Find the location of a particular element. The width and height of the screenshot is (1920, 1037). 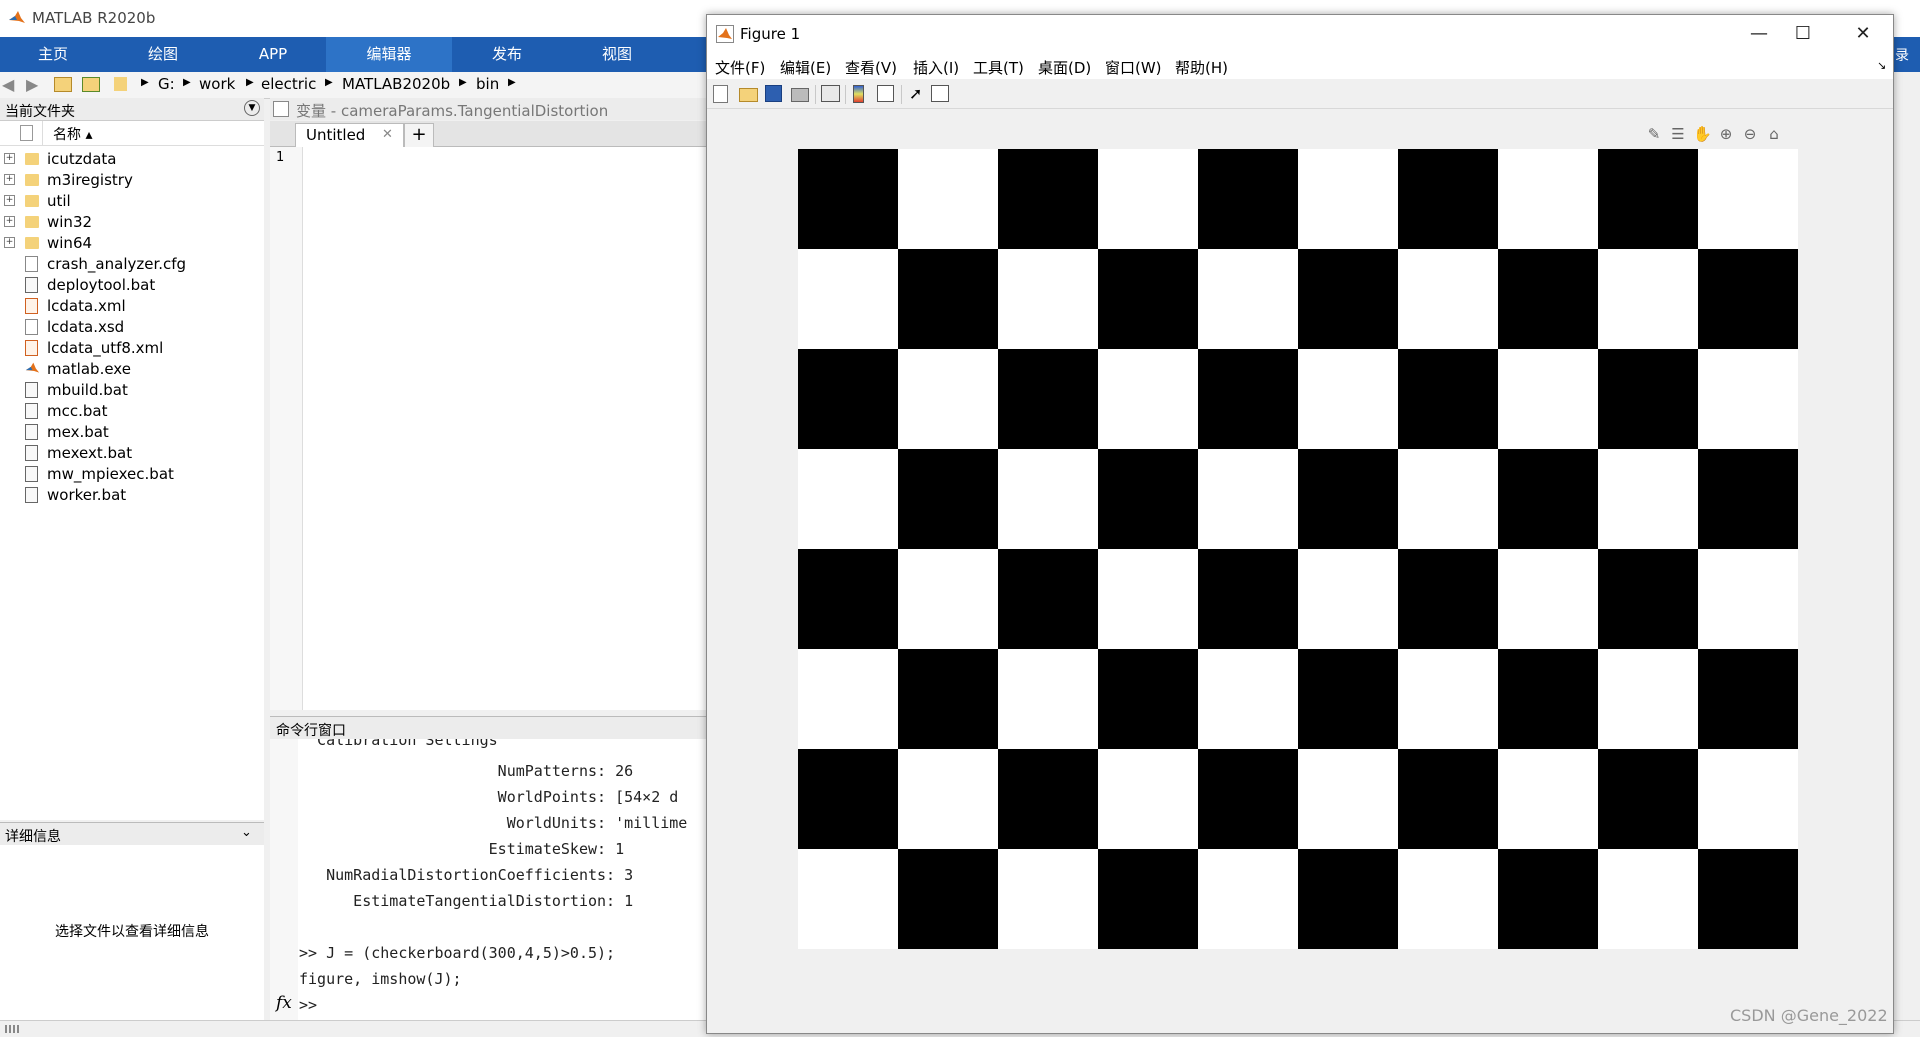

panel-actions-icon: ▼ is located at coordinates (252, 108).